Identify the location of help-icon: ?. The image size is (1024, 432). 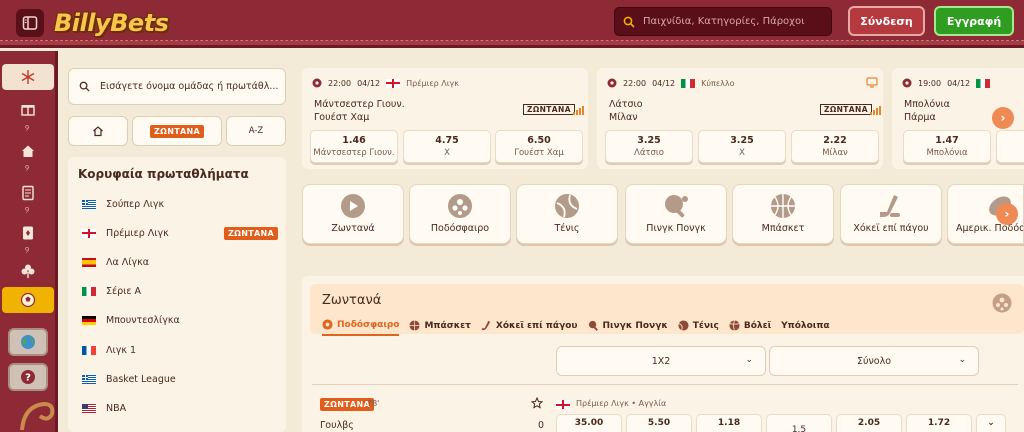
(28, 377).